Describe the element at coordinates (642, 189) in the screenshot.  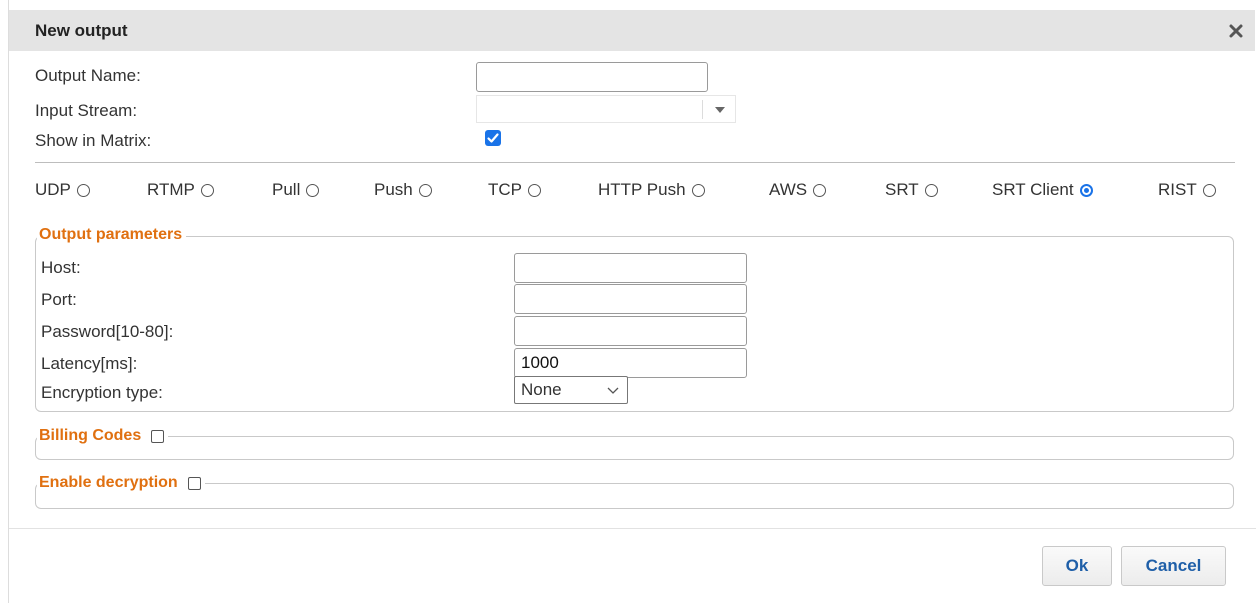
I see `protocol-label: HTTP Push` at that location.